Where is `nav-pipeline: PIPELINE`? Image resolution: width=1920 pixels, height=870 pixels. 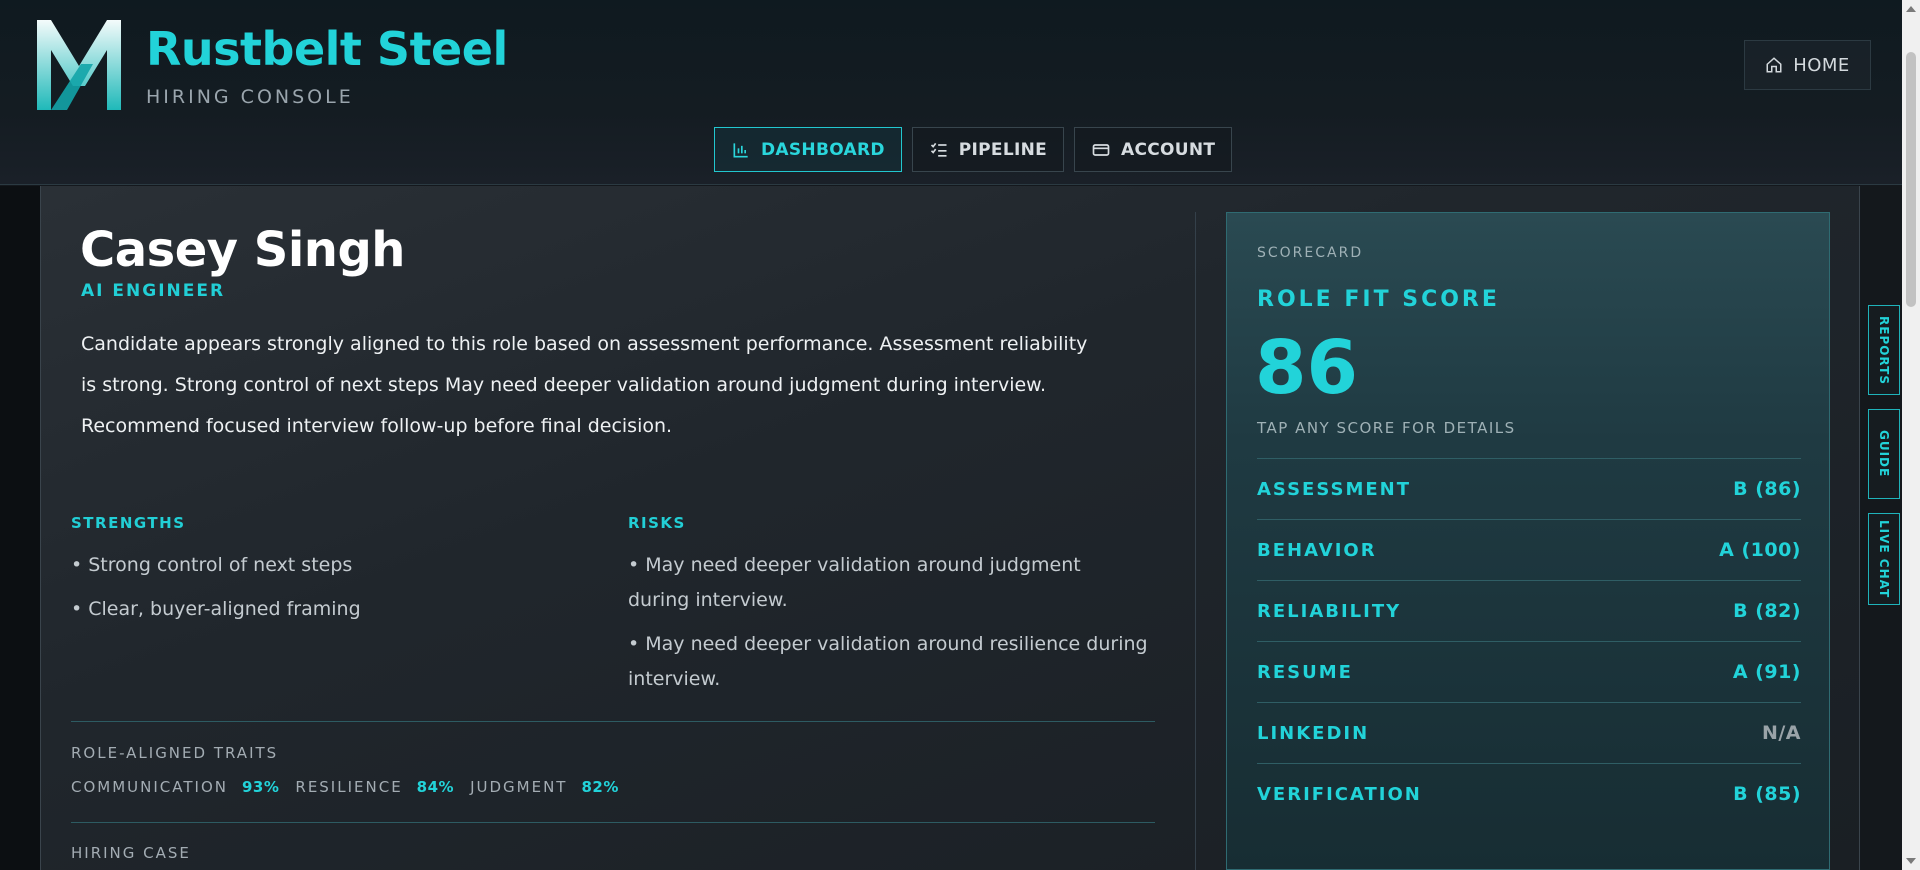 nav-pipeline: PIPELINE is located at coordinates (988, 149).